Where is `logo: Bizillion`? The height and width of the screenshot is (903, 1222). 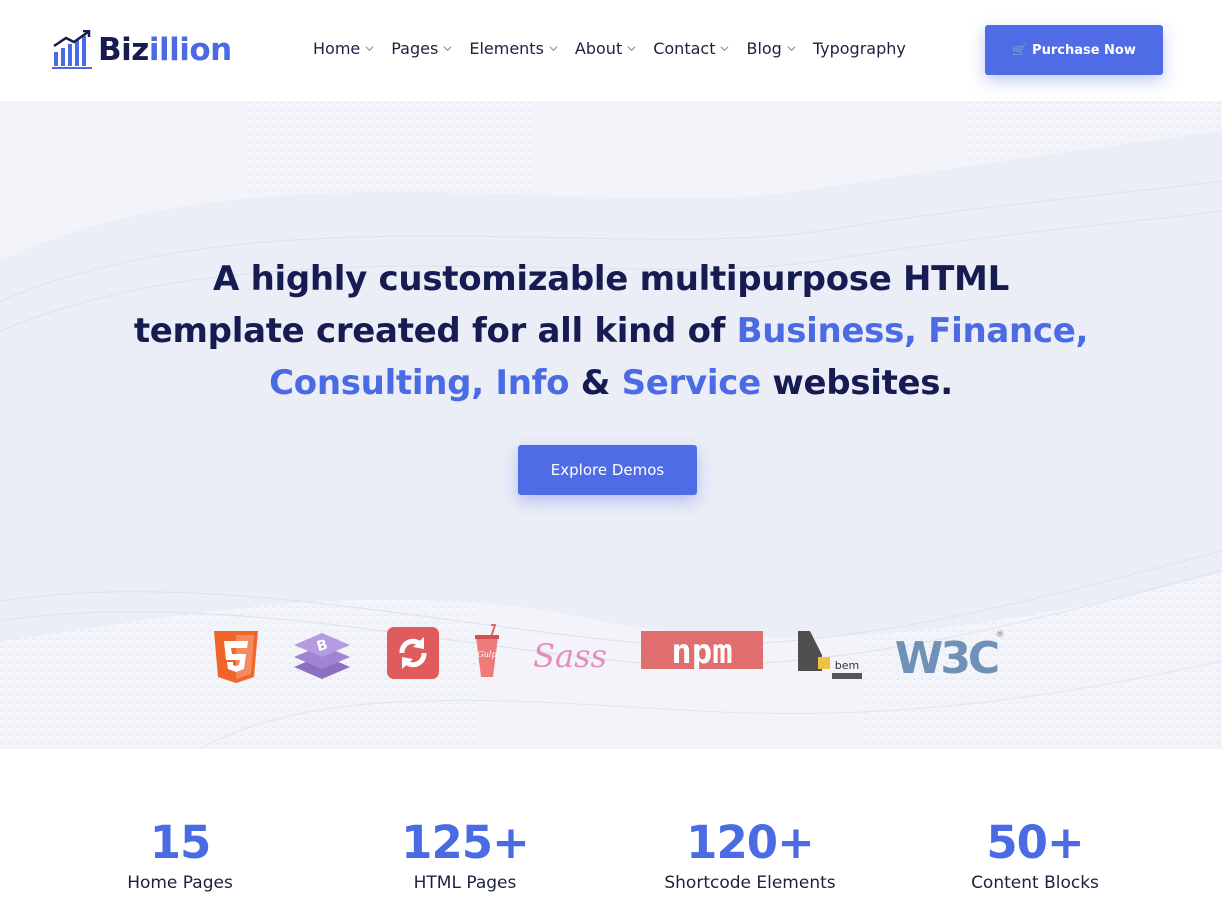
logo: Bizillion is located at coordinates (142, 50).